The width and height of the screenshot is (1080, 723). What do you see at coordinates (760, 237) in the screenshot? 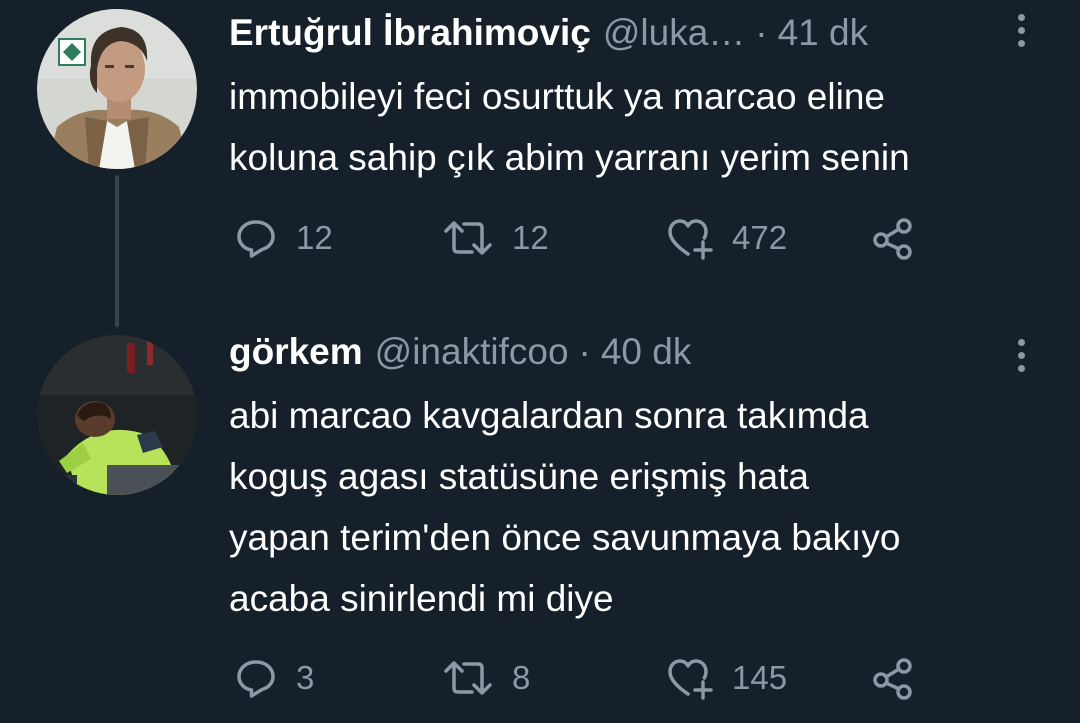
I see `like-count: 472` at bounding box center [760, 237].